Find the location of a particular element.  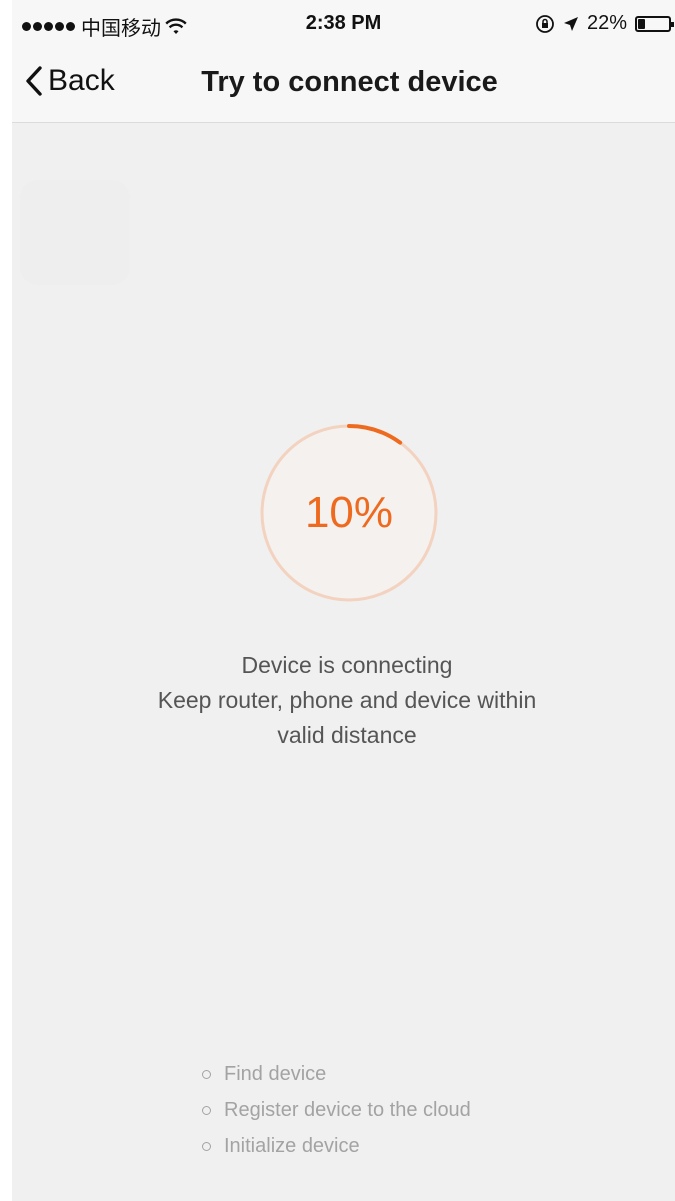

step-item: Register device to the cloud is located at coordinates (336, 1110).